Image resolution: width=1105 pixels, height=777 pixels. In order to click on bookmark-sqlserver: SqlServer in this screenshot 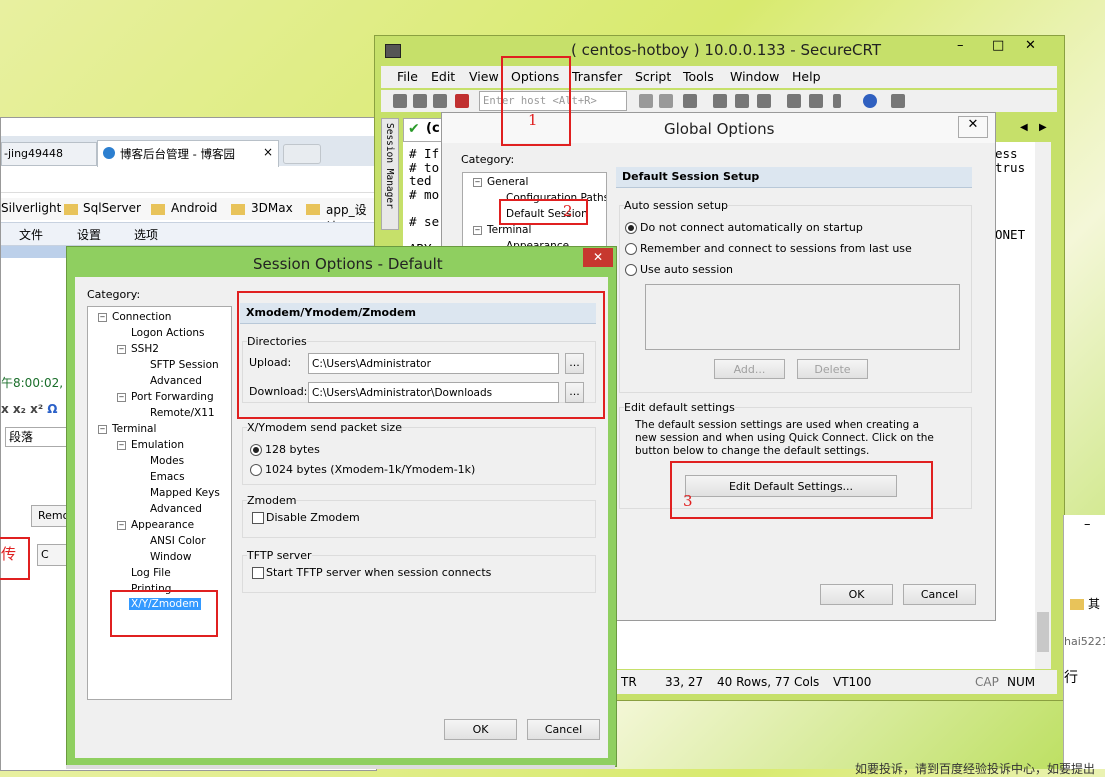, I will do `click(112, 208)`.